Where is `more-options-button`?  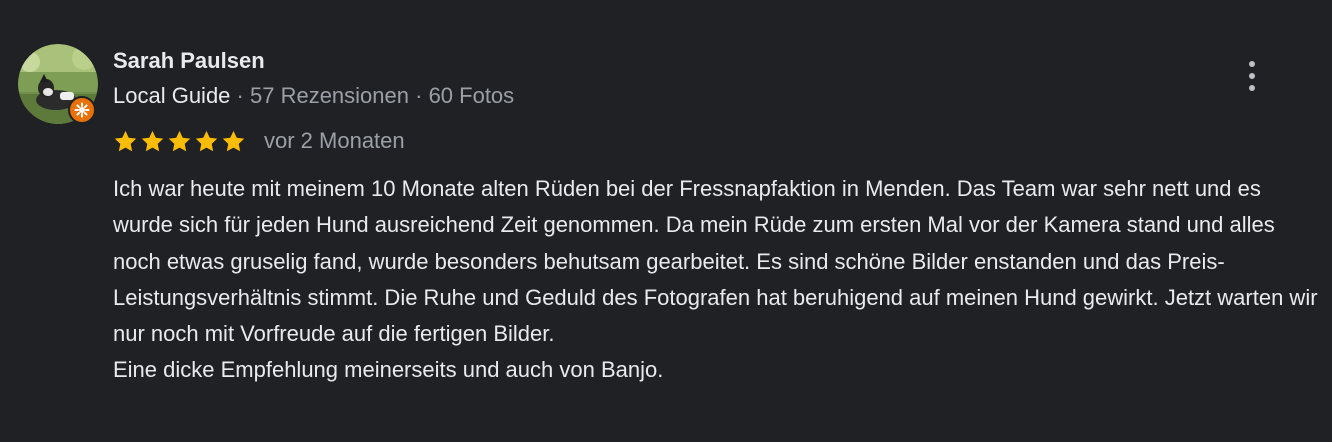 more-options-button is located at coordinates (1252, 76).